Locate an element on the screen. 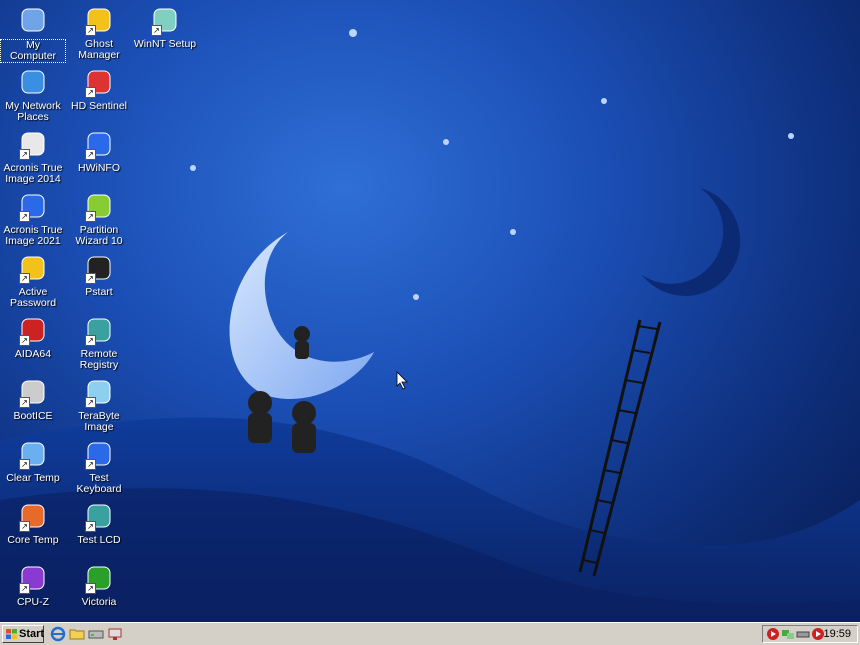 This screenshot has height=645, width=860. desktop-icon-my-computer: My Computer is located at coordinates (33, 33).